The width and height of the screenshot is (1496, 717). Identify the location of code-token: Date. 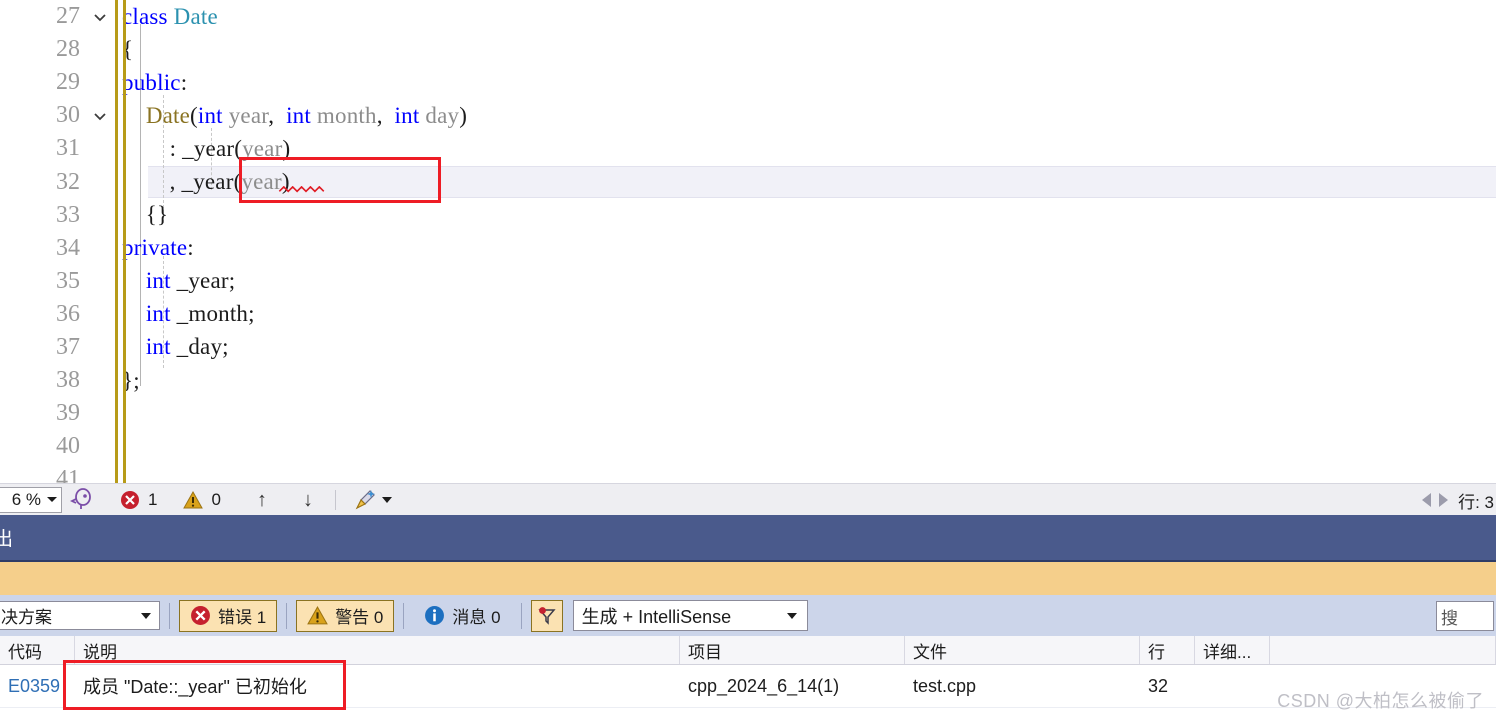
(195, 16).